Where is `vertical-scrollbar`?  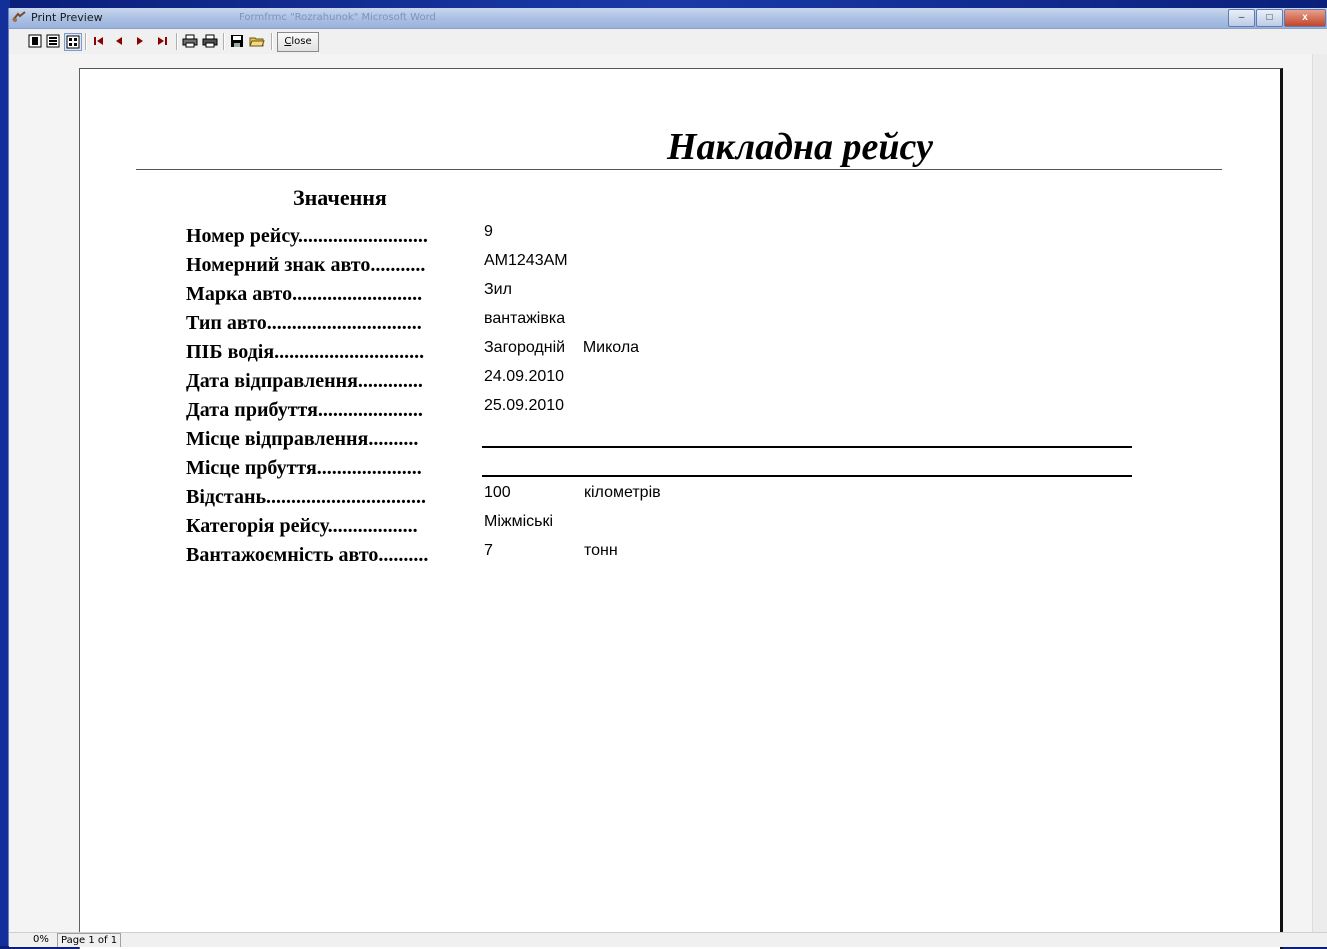 vertical-scrollbar is located at coordinates (1319, 493).